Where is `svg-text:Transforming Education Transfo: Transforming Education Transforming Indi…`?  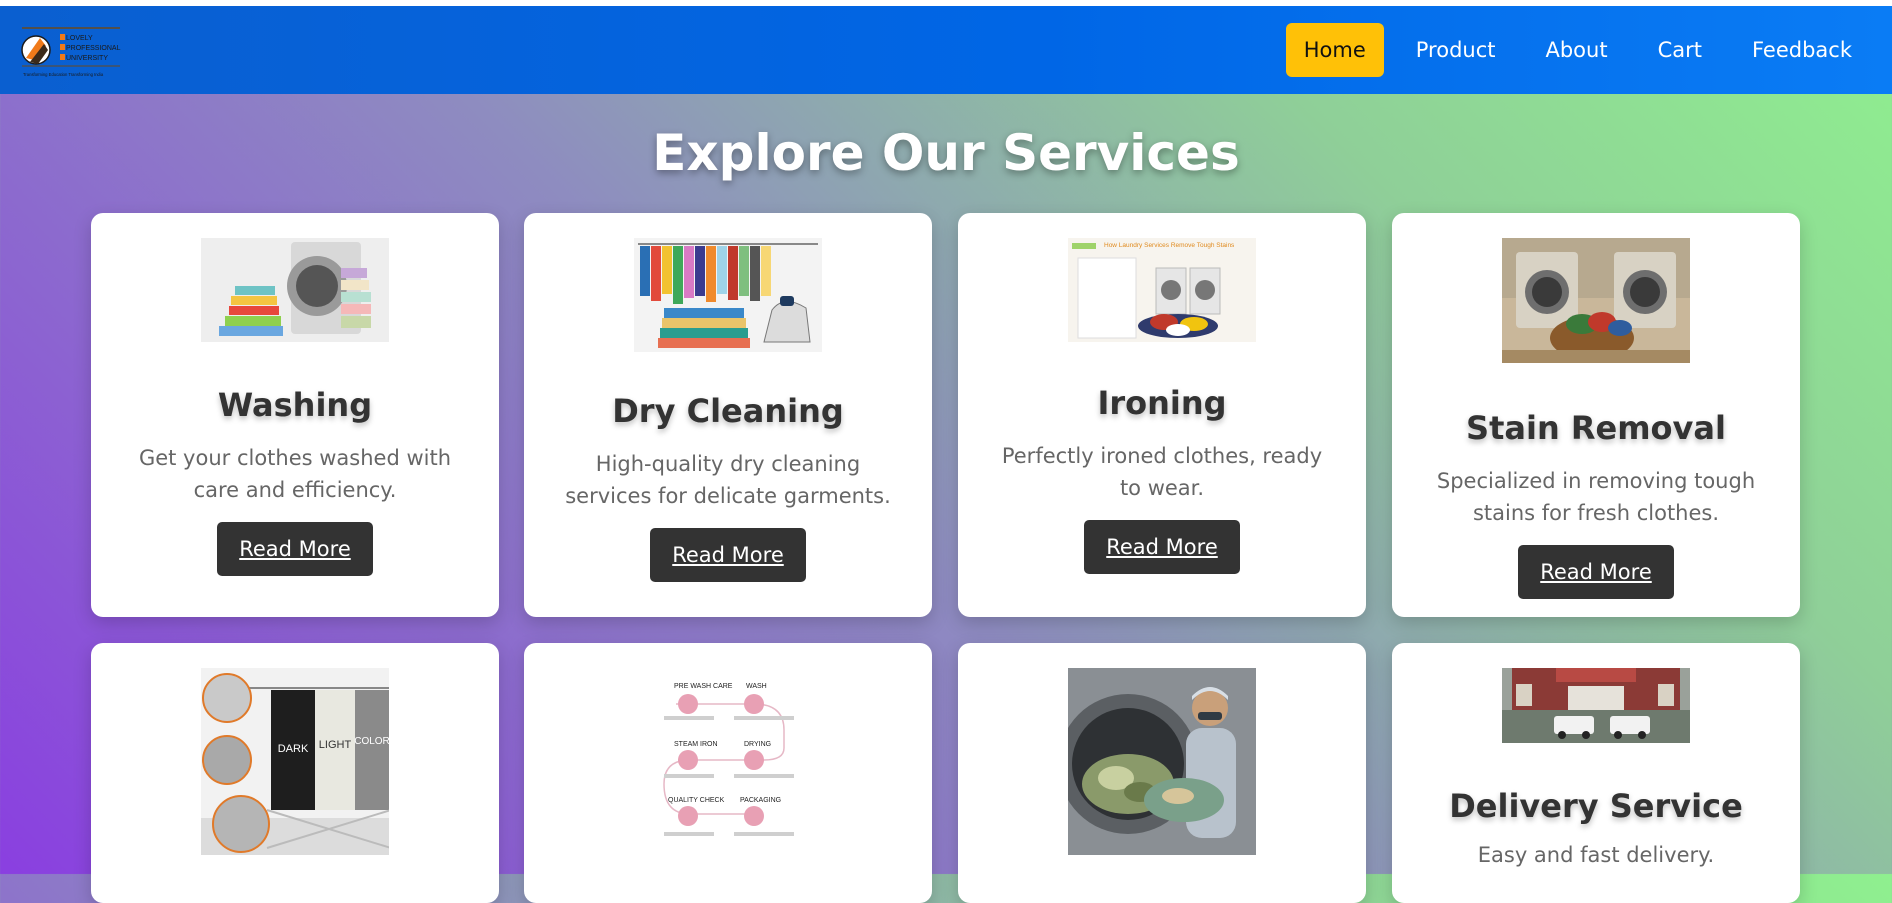 svg-text:Transforming Education Transfo: Transforming Education Transforming Indi… is located at coordinates (63, 74).